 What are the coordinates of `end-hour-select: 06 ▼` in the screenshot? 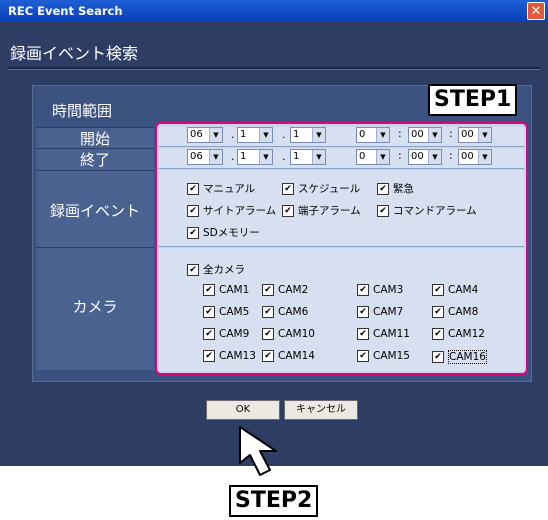 It's located at (205, 157).